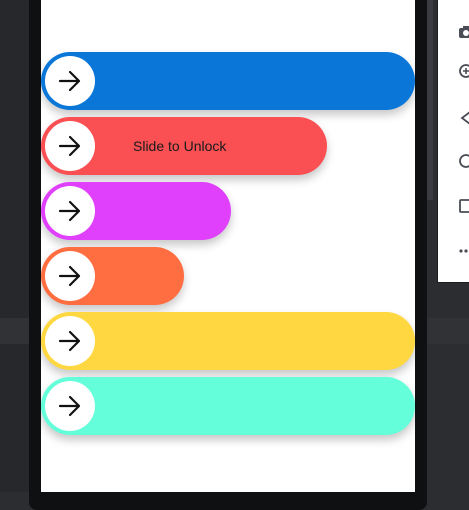 This screenshot has height=510, width=469. I want to click on more-icon, so click(463, 254).